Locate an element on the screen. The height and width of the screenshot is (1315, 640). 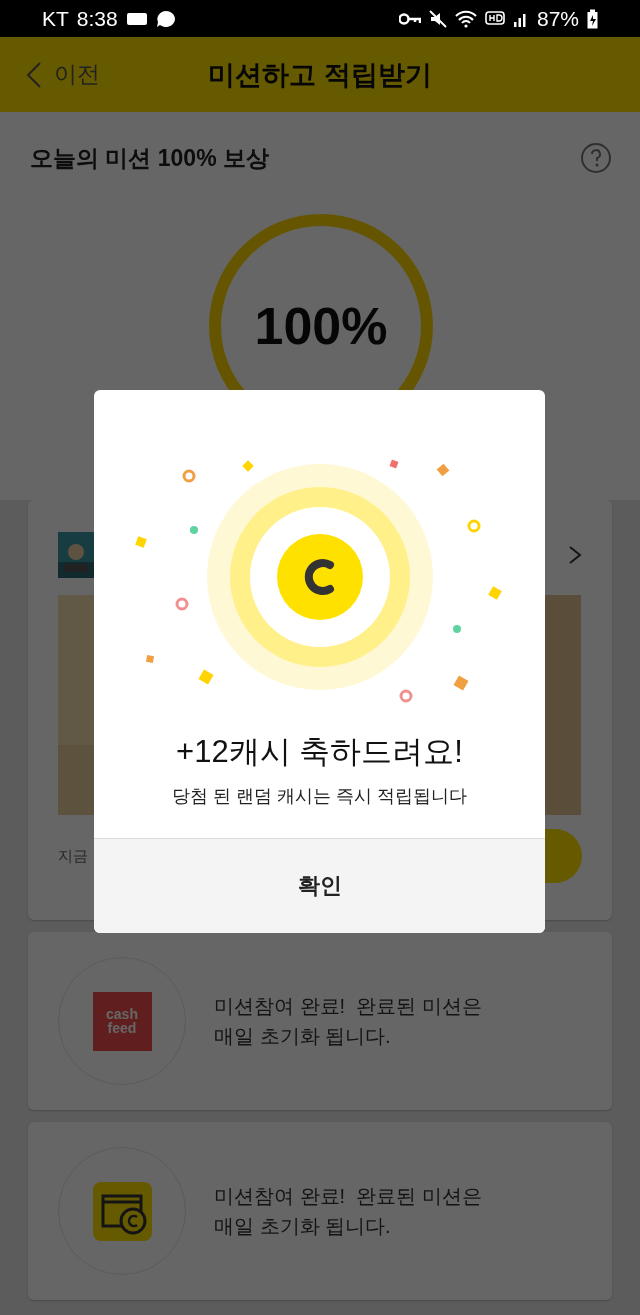
wallet-coin-icon is located at coordinates (122, 1211).